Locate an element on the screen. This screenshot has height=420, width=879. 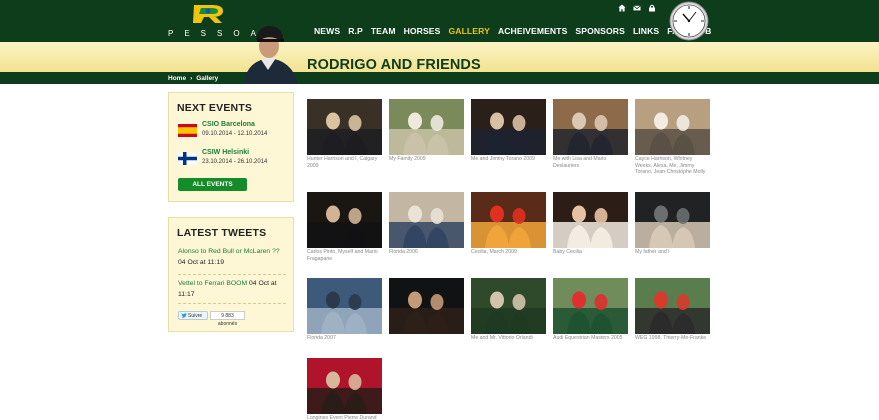
top-icons is located at coordinates (637, 8).